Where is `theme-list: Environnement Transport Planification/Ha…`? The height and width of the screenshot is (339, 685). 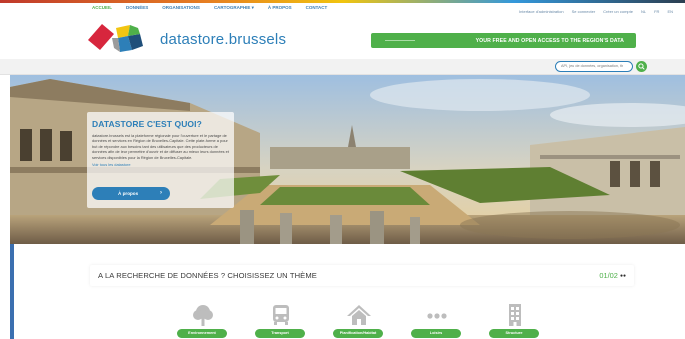 theme-list: Environnement Transport Planification/Ha… is located at coordinates (380, 318).